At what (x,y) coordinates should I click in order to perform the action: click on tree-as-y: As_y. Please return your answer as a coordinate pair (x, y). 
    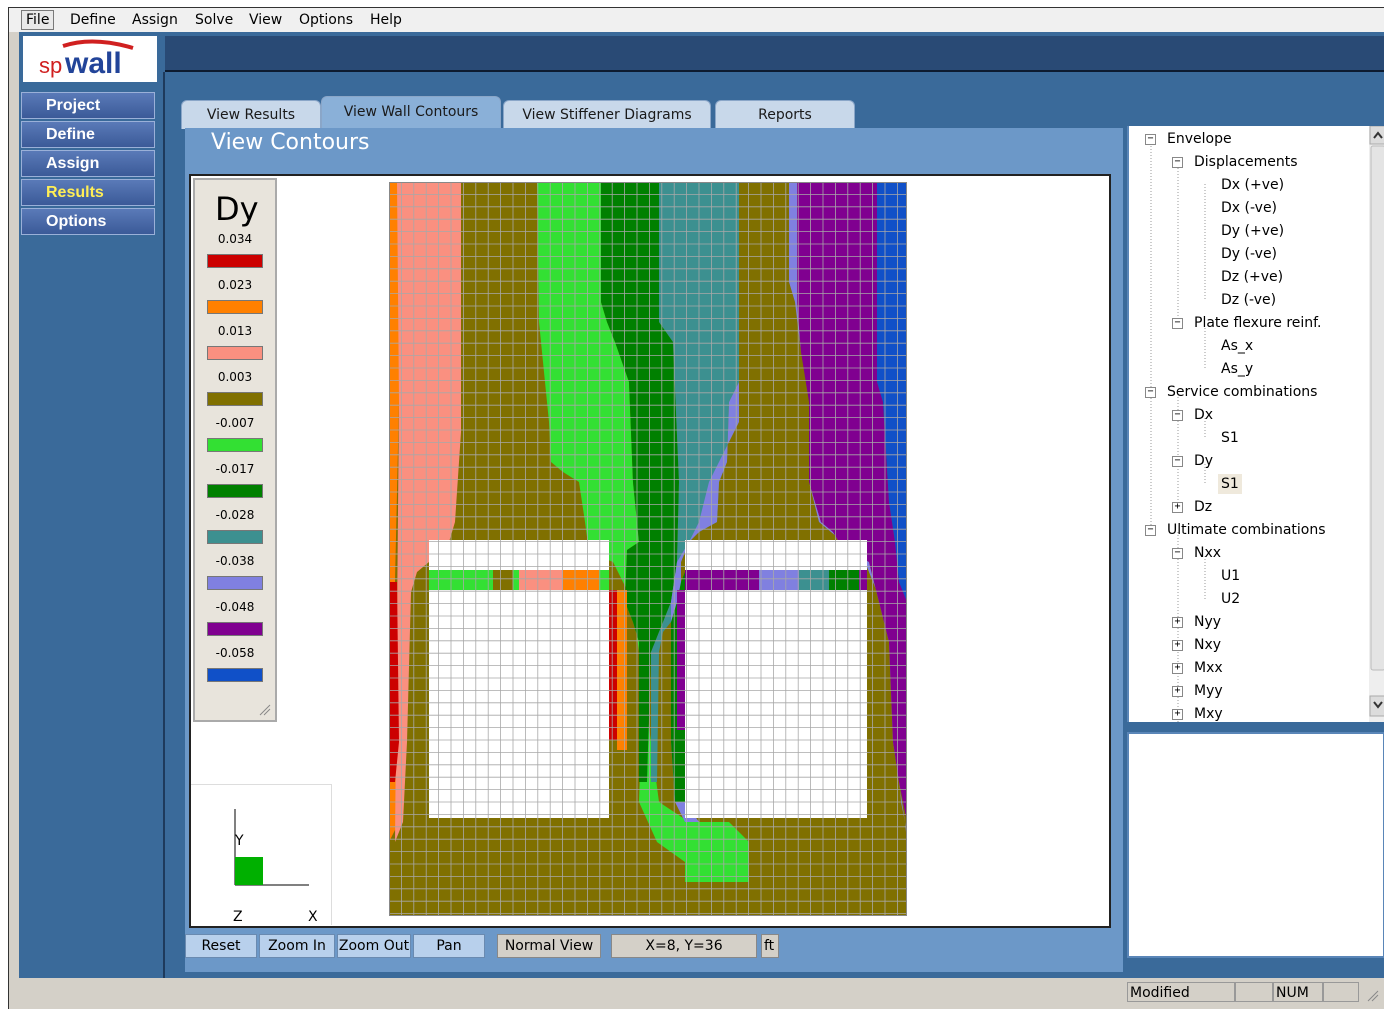
    Looking at the image, I should click on (1237, 369).